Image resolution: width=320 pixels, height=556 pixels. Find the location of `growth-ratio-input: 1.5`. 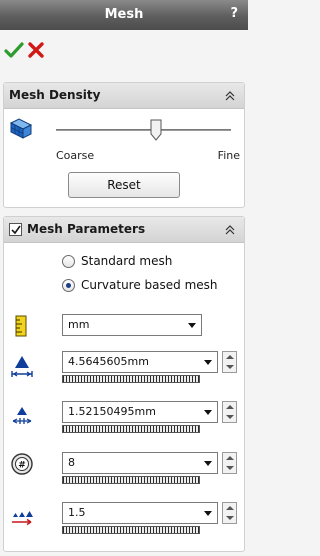

growth-ratio-input: 1.5 is located at coordinates (140, 513).